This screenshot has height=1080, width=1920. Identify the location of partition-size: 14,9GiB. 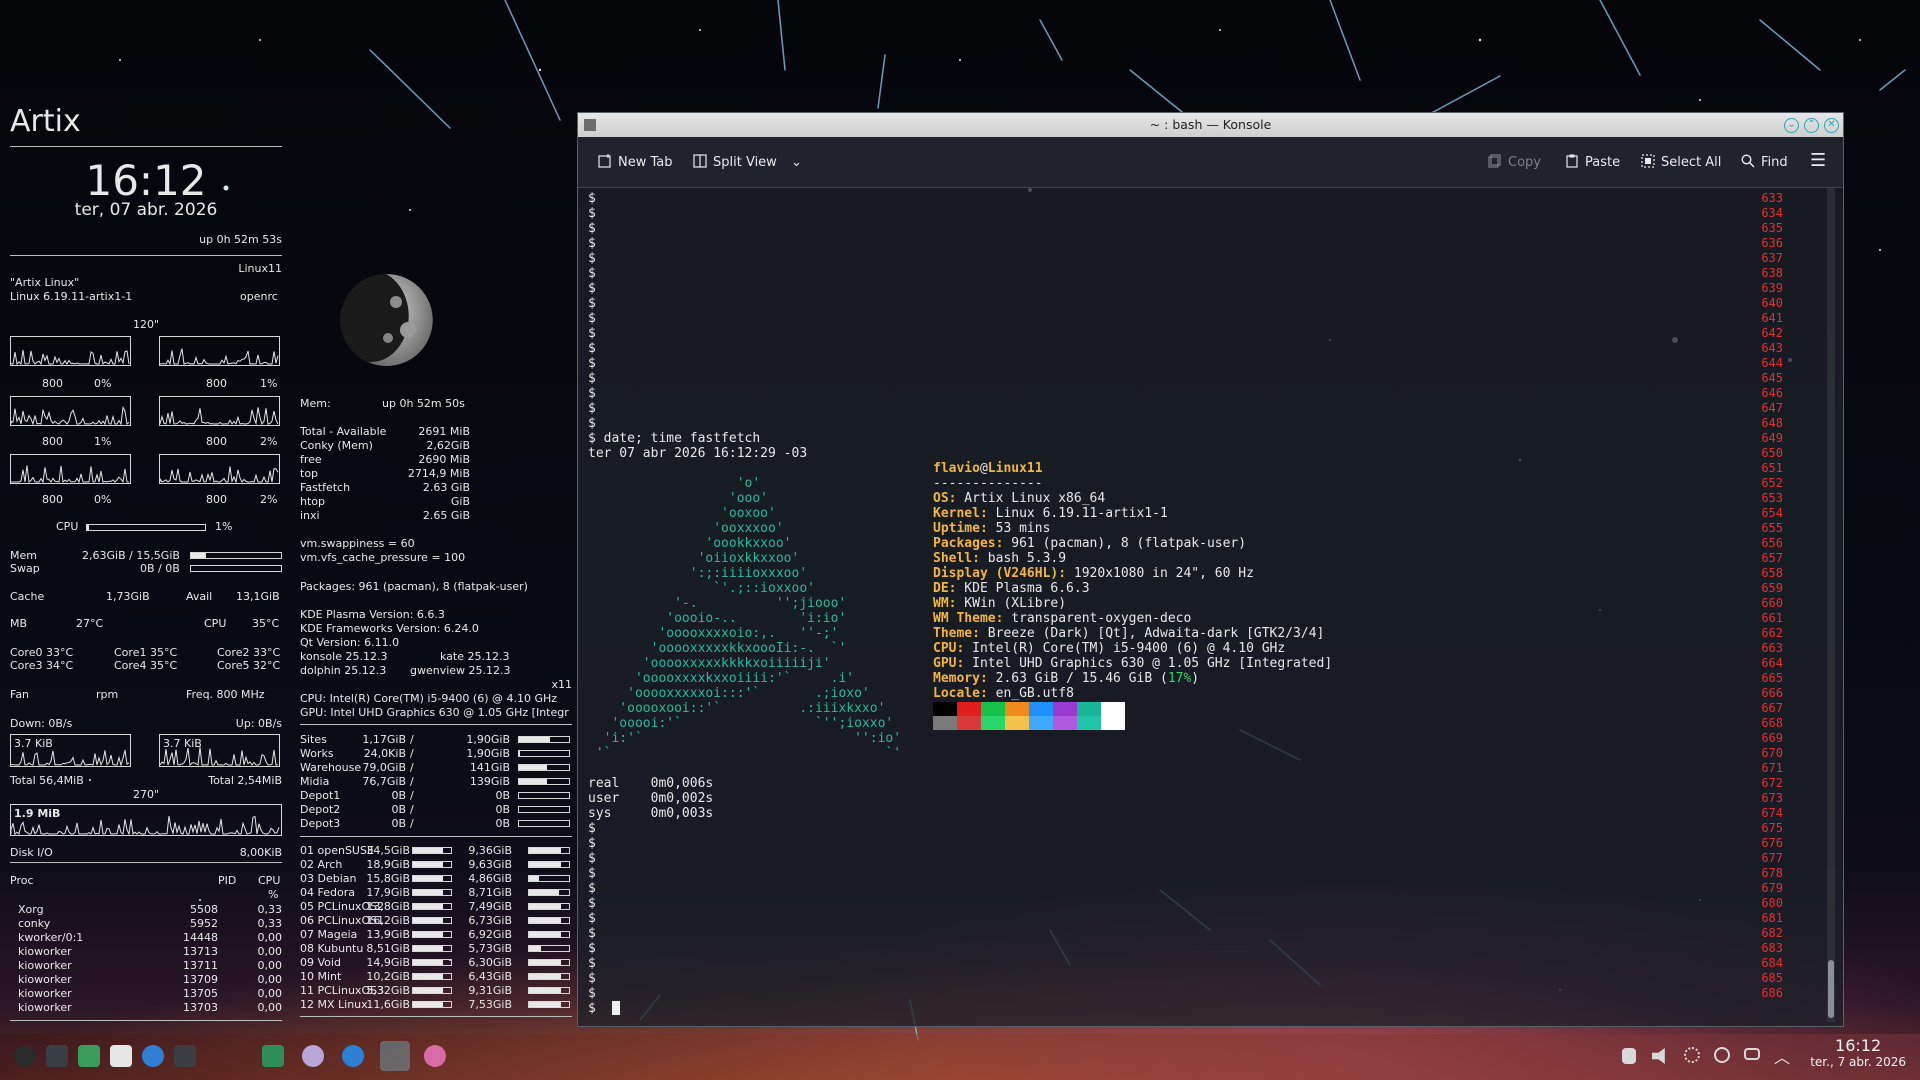
(388, 962).